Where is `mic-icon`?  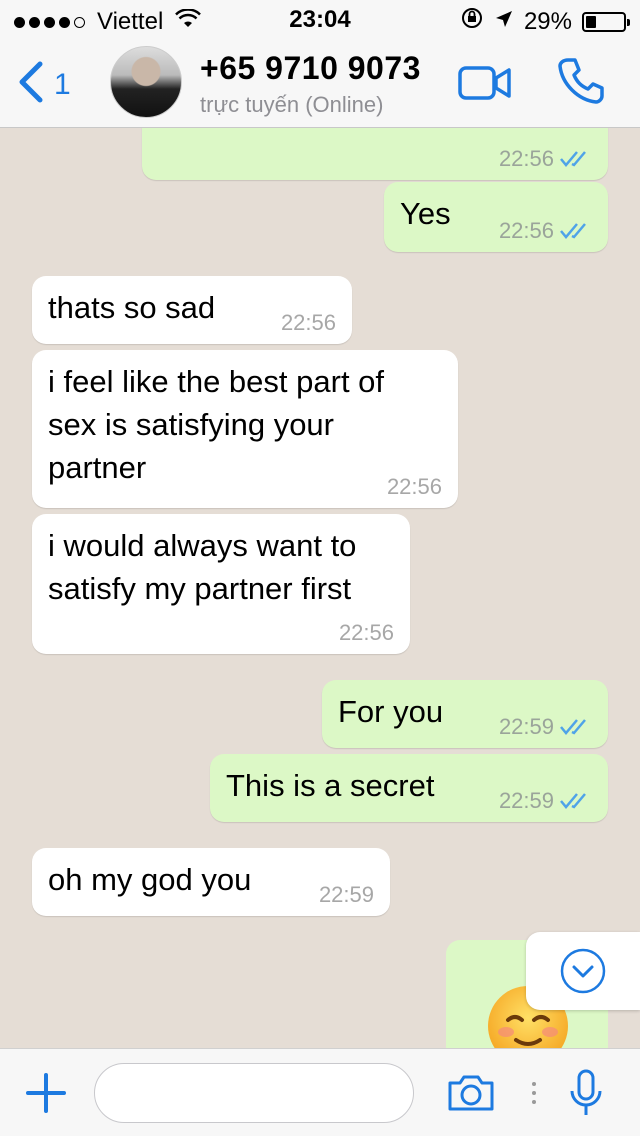 mic-icon is located at coordinates (586, 1092).